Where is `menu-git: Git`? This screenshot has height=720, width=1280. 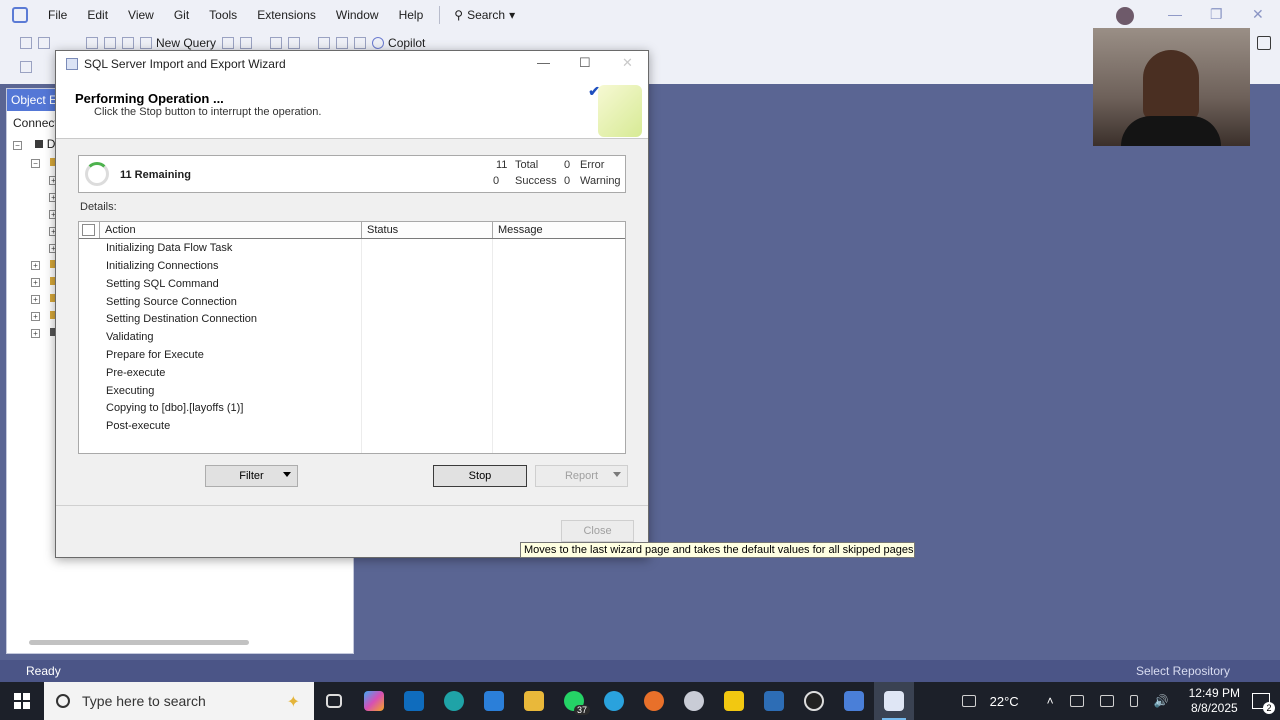 menu-git: Git is located at coordinates (181, 15).